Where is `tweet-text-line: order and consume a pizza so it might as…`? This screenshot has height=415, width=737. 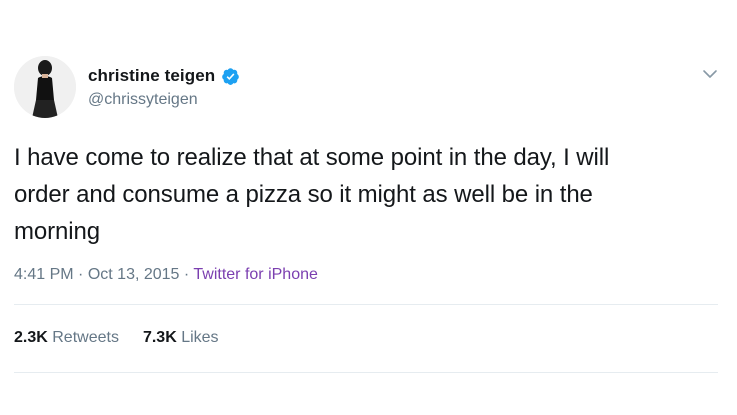
tweet-text-line: order and consume a pizza so it might as… is located at coordinates (303, 194).